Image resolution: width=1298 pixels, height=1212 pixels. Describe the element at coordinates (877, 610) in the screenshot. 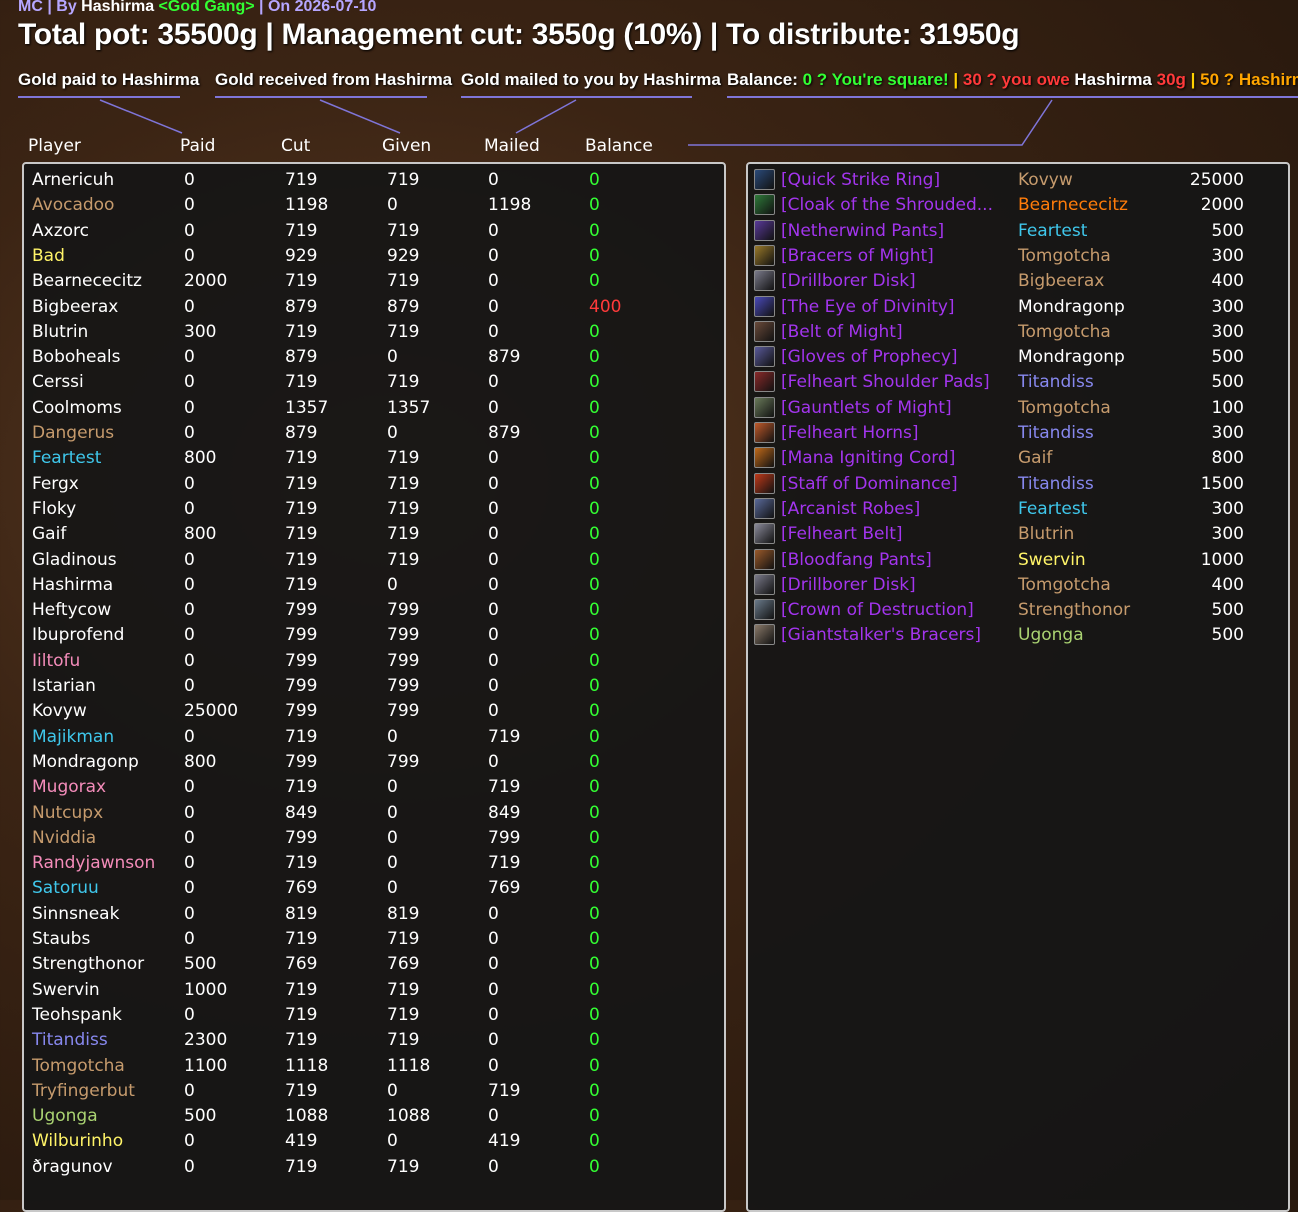

I see `item-link: [Crown of Destruction]` at that location.